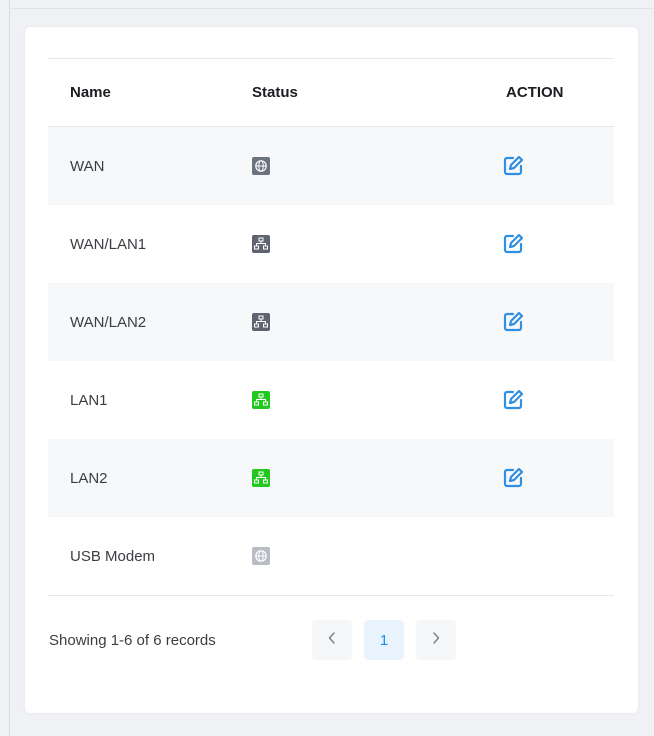  I want to click on column-header-status: Status, so click(275, 92).